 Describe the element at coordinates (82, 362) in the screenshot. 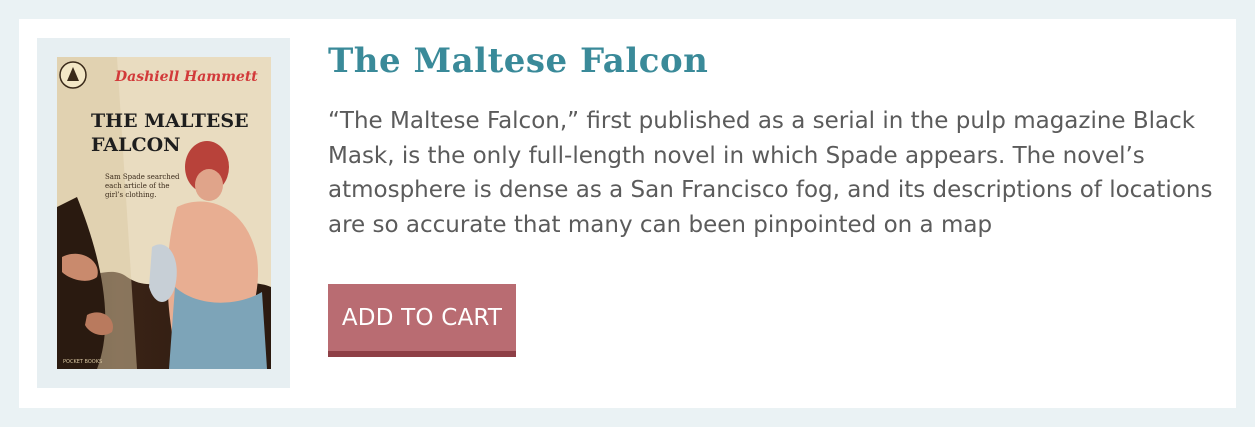

I see `cover-publisher-mark: POCKET BOOKS` at that location.